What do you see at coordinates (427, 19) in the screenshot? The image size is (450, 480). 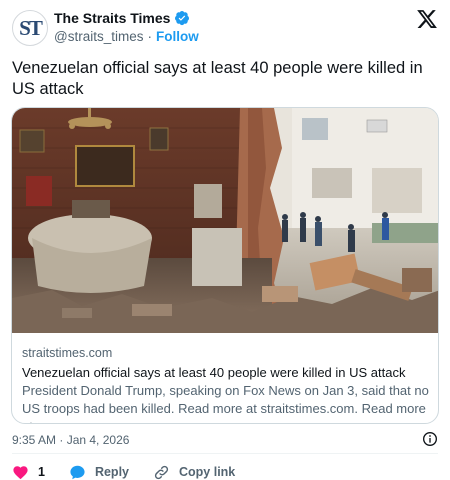 I see `x-logo-icon` at bounding box center [427, 19].